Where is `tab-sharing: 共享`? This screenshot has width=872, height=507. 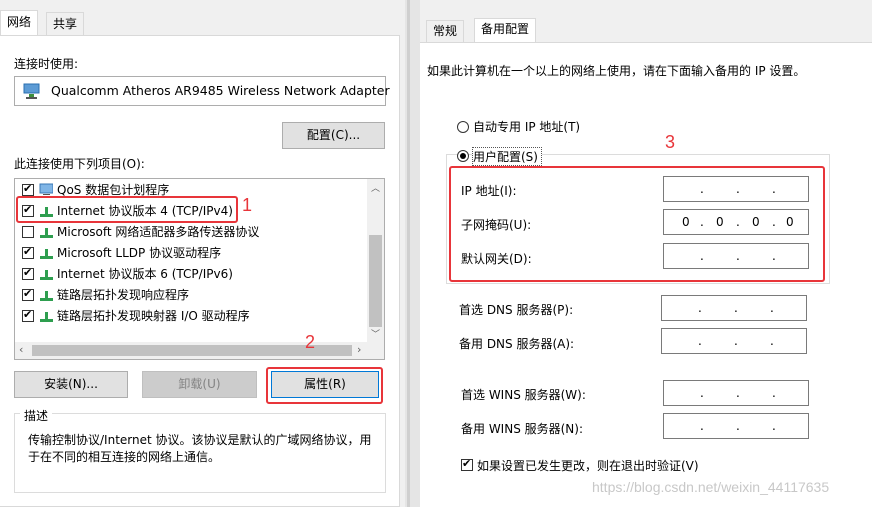
tab-sharing: 共享 is located at coordinates (65, 24).